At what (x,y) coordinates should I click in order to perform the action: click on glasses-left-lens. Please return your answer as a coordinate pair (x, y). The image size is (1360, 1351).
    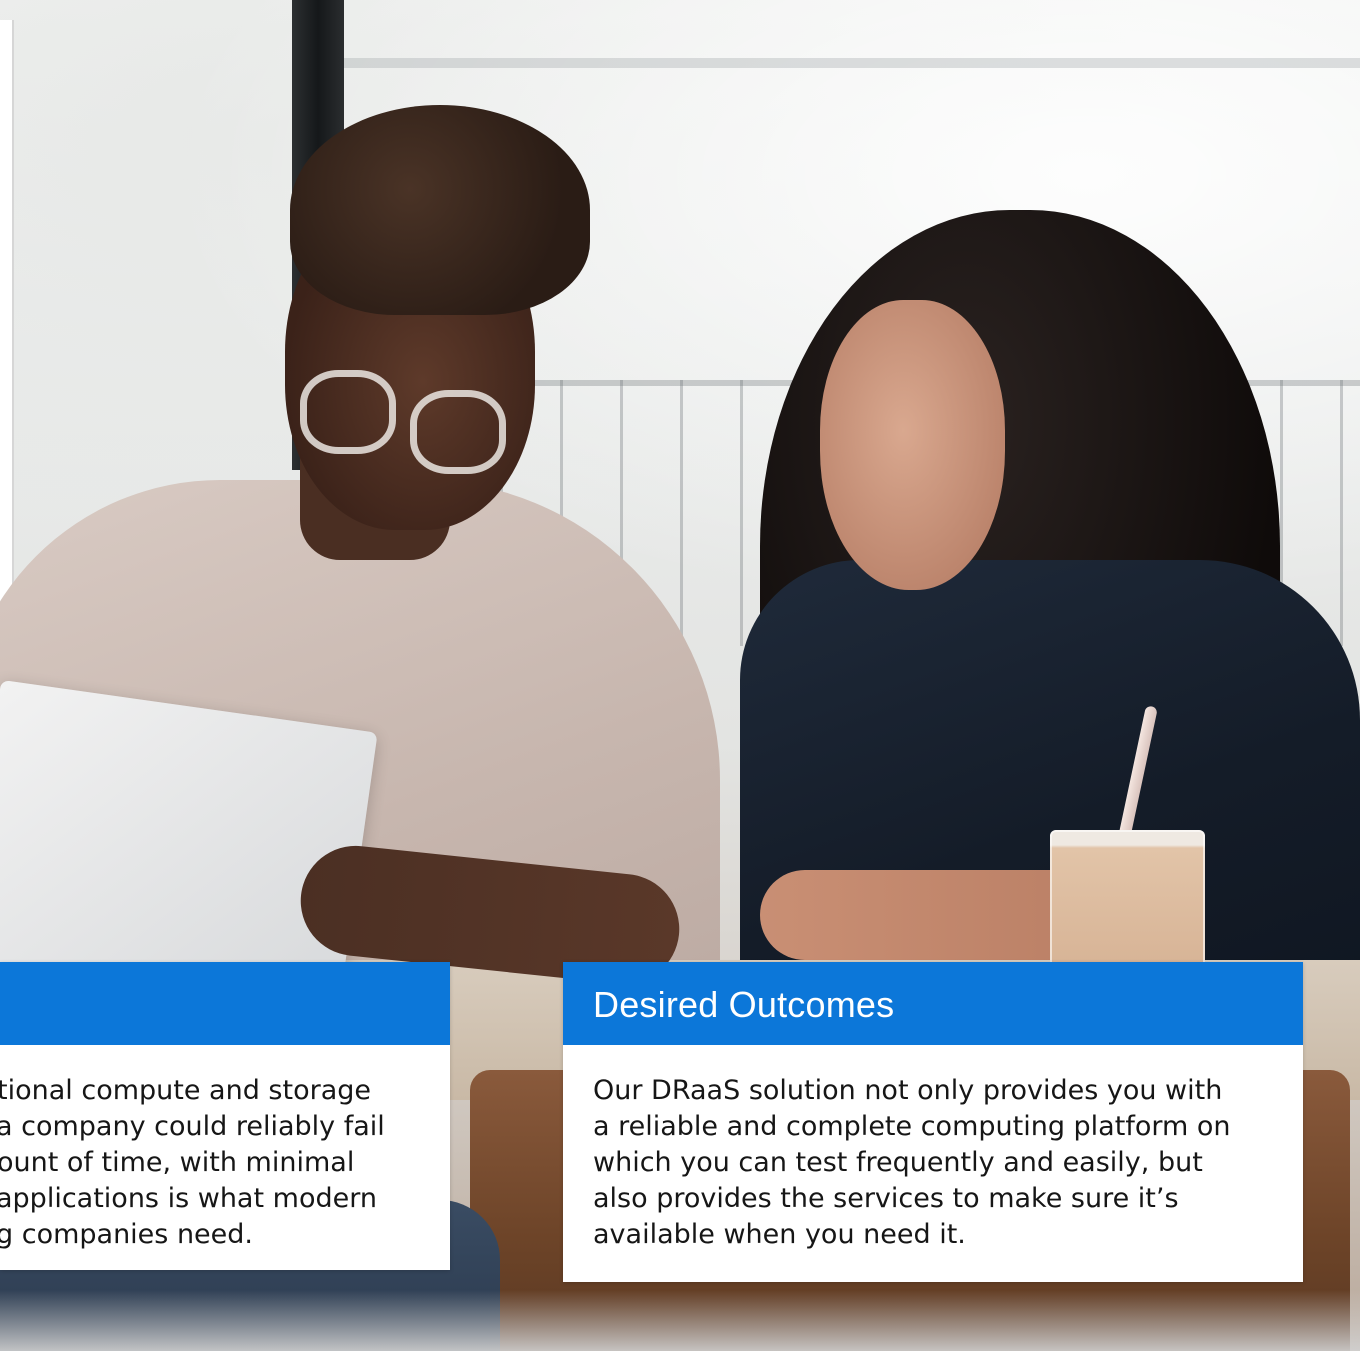
    Looking at the image, I should click on (348, 412).